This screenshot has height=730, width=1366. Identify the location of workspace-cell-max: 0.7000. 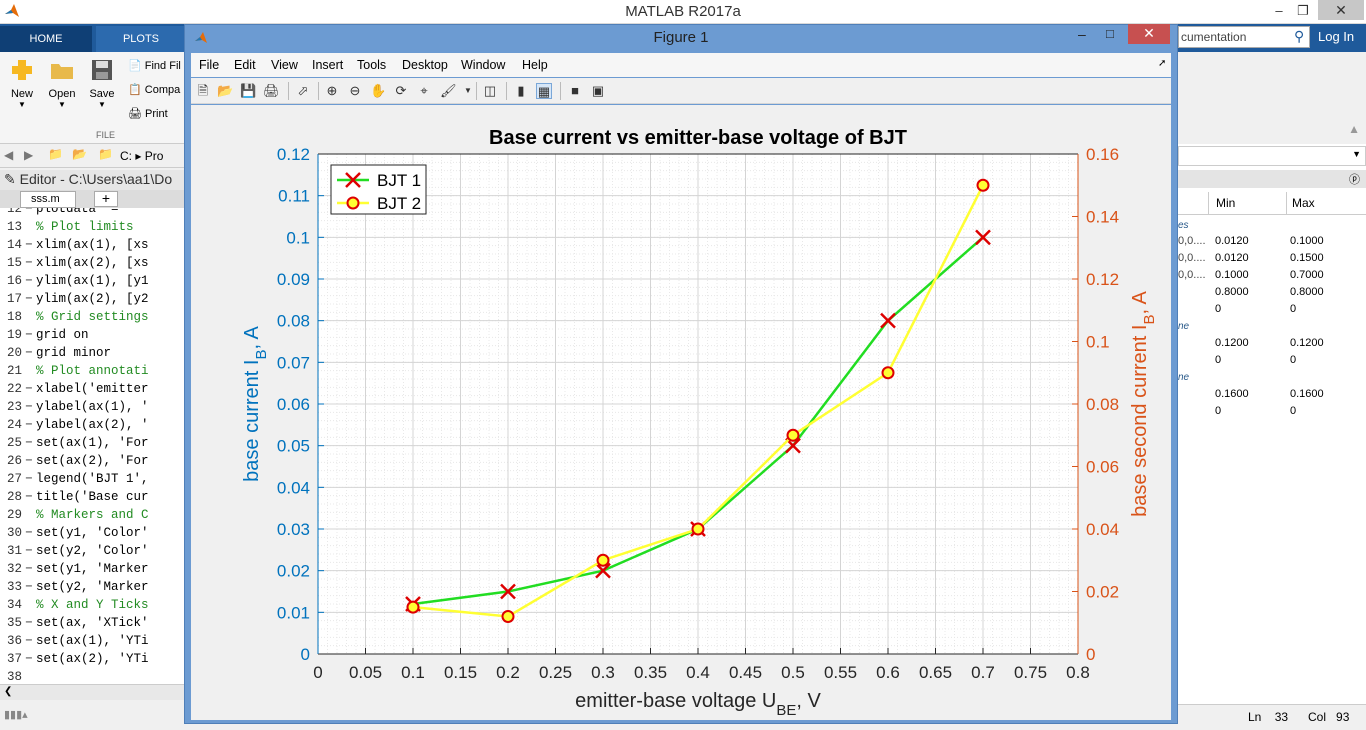
(1307, 275).